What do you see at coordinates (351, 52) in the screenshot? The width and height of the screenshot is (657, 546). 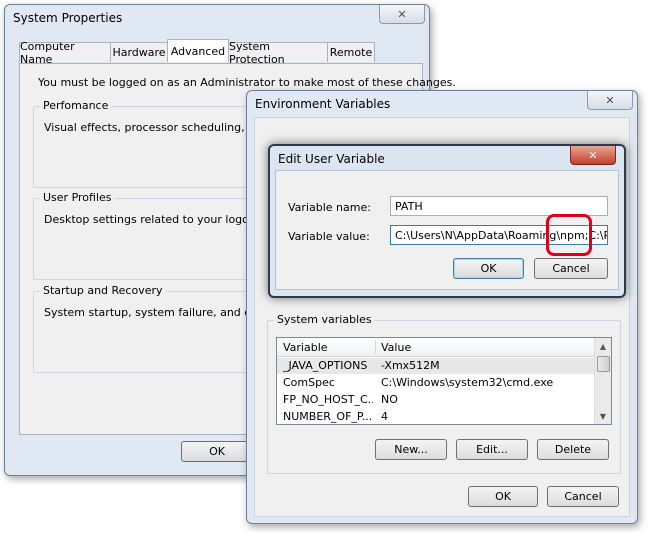 I see `tab-remote: Remote` at bounding box center [351, 52].